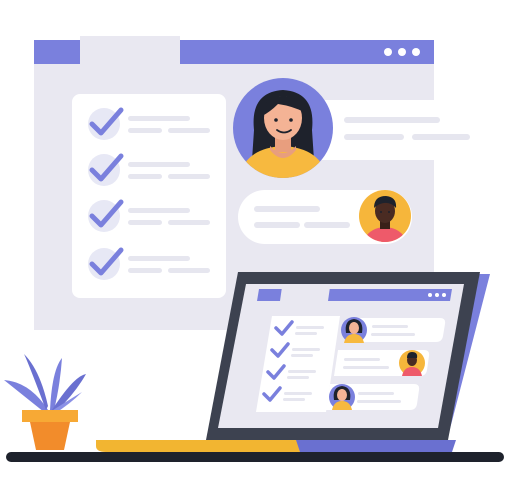 This screenshot has height=477, width=514. I want to click on floor-line, so click(255, 457).